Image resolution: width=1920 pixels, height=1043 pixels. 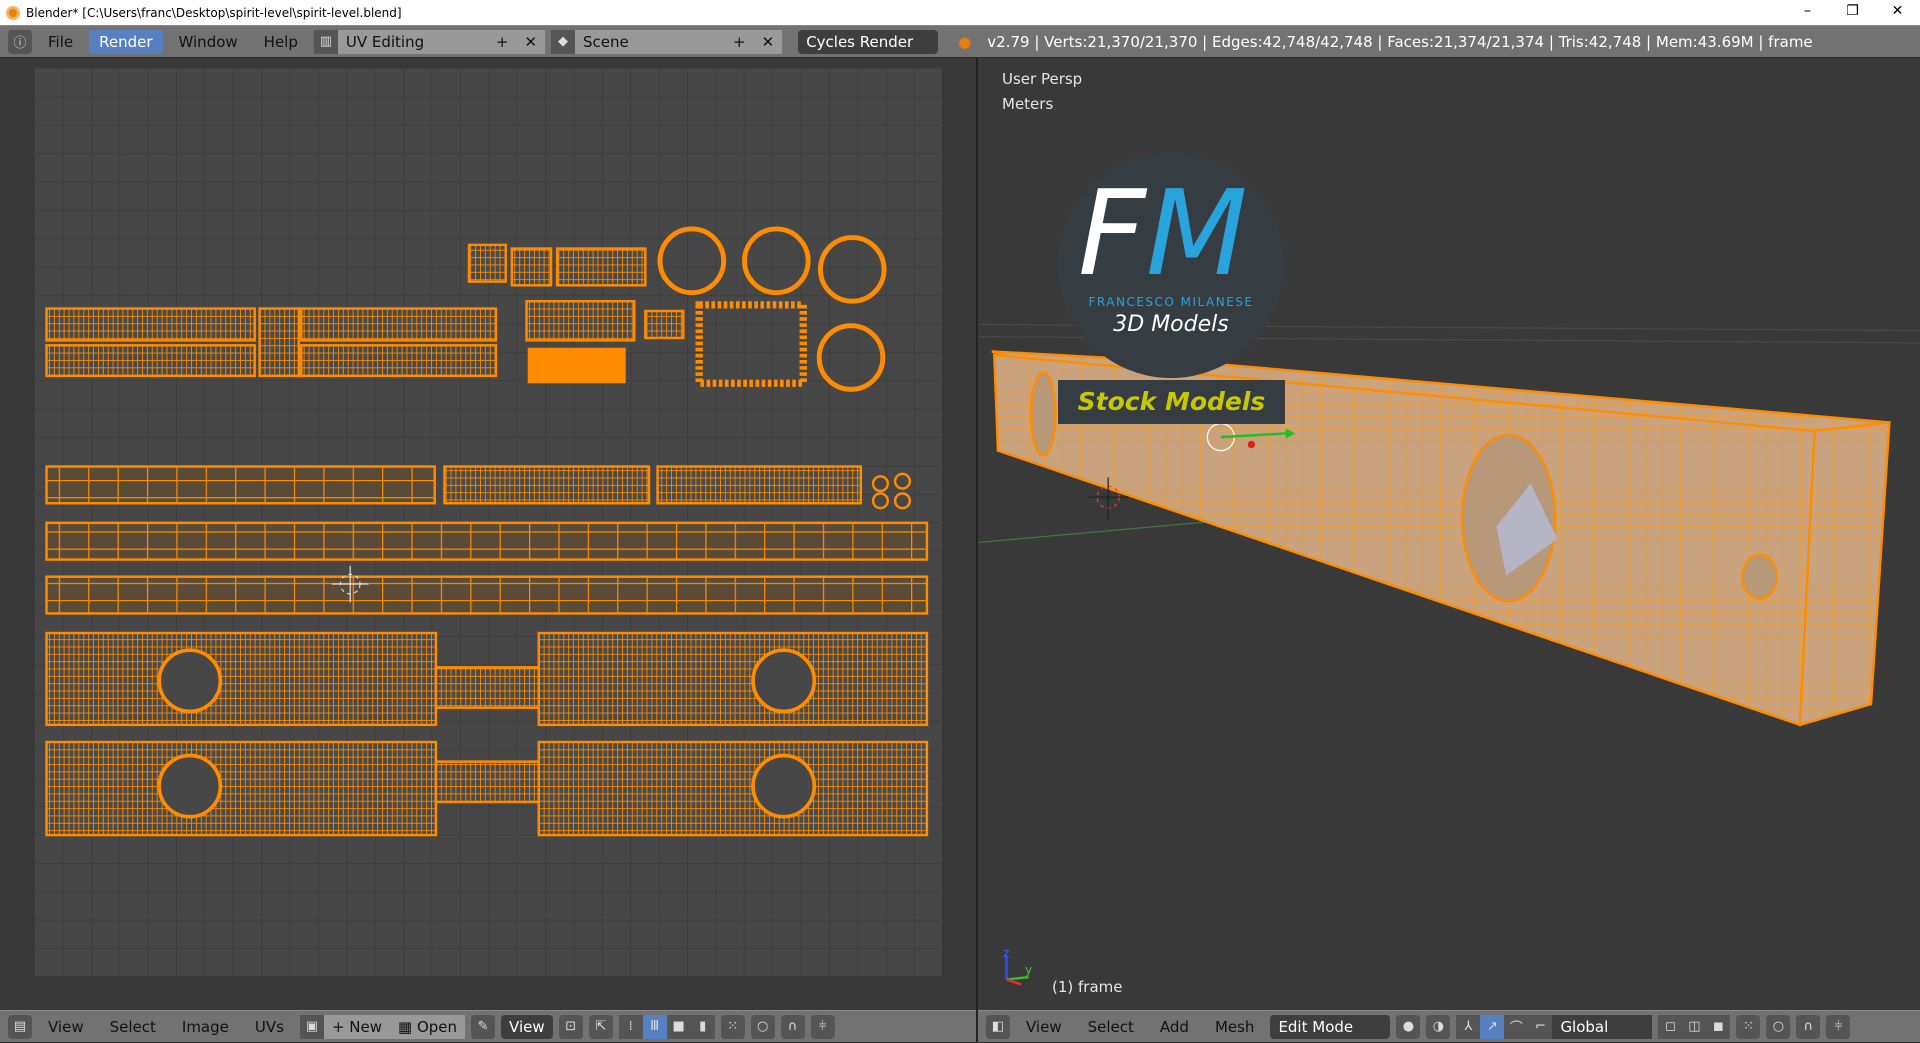 I want to click on logo-name: FRANCESCO MILANESE, so click(x=1171, y=302).